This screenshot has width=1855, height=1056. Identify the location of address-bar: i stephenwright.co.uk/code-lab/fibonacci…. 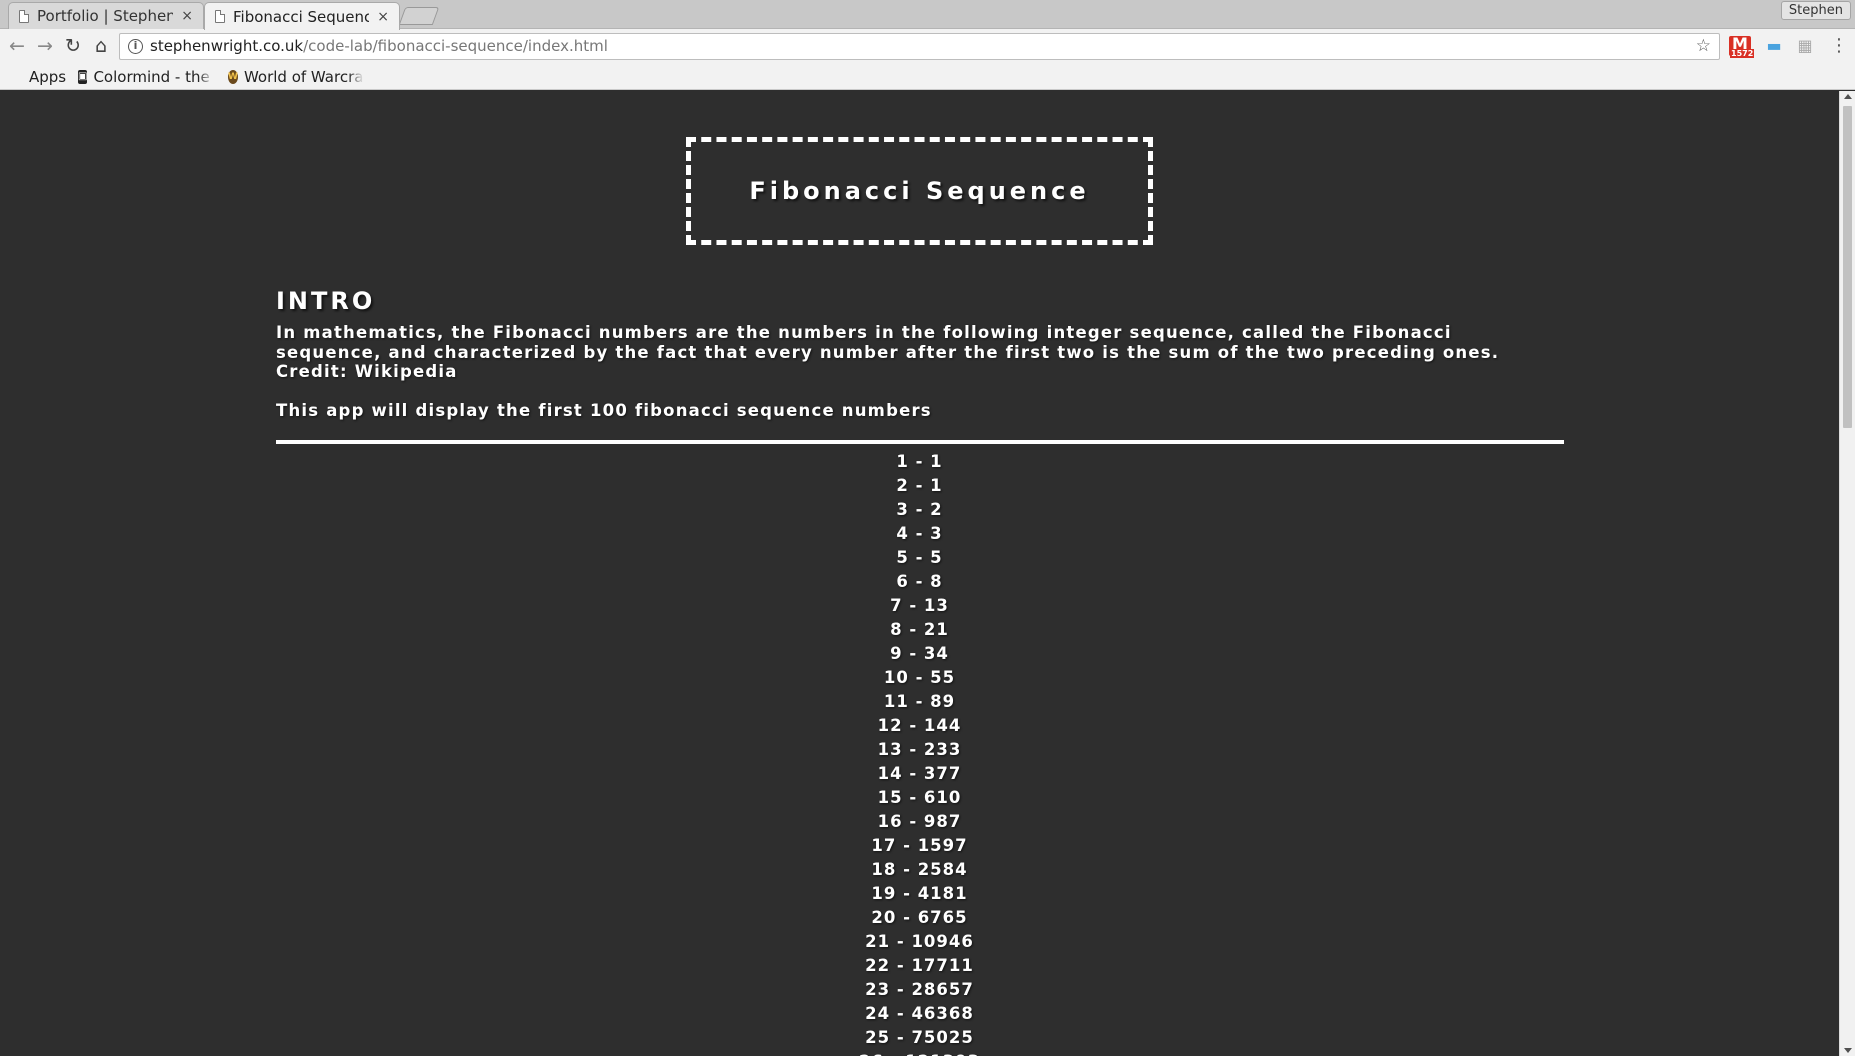
(919, 46).